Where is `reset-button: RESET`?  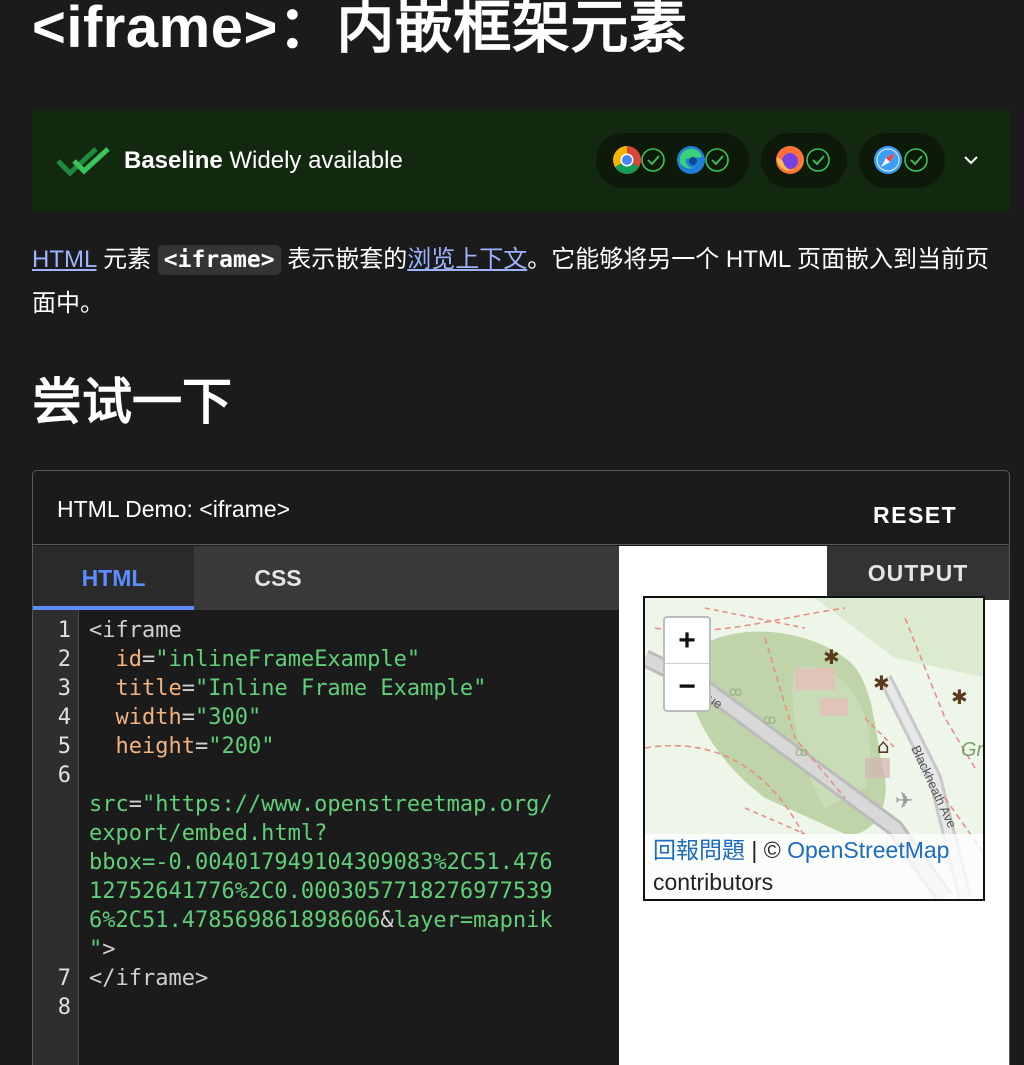 reset-button: RESET is located at coordinates (915, 515).